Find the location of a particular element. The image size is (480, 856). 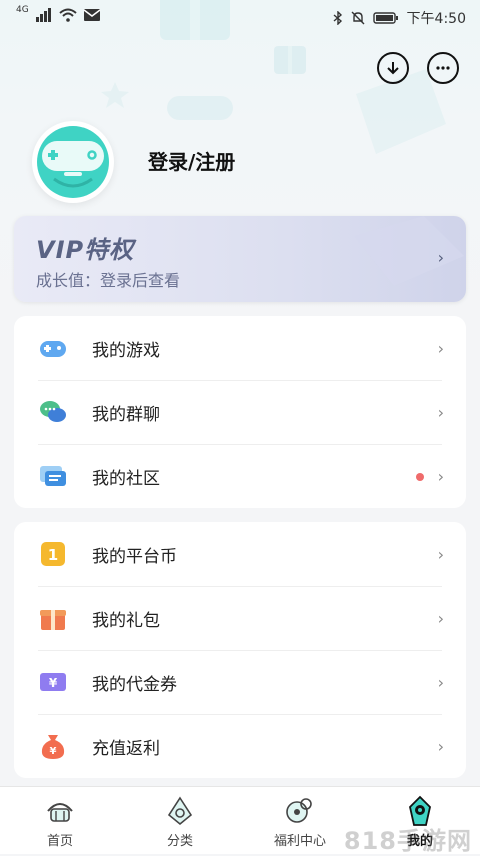

menu-item-label: 我的礼包 is located at coordinates (126, 620).